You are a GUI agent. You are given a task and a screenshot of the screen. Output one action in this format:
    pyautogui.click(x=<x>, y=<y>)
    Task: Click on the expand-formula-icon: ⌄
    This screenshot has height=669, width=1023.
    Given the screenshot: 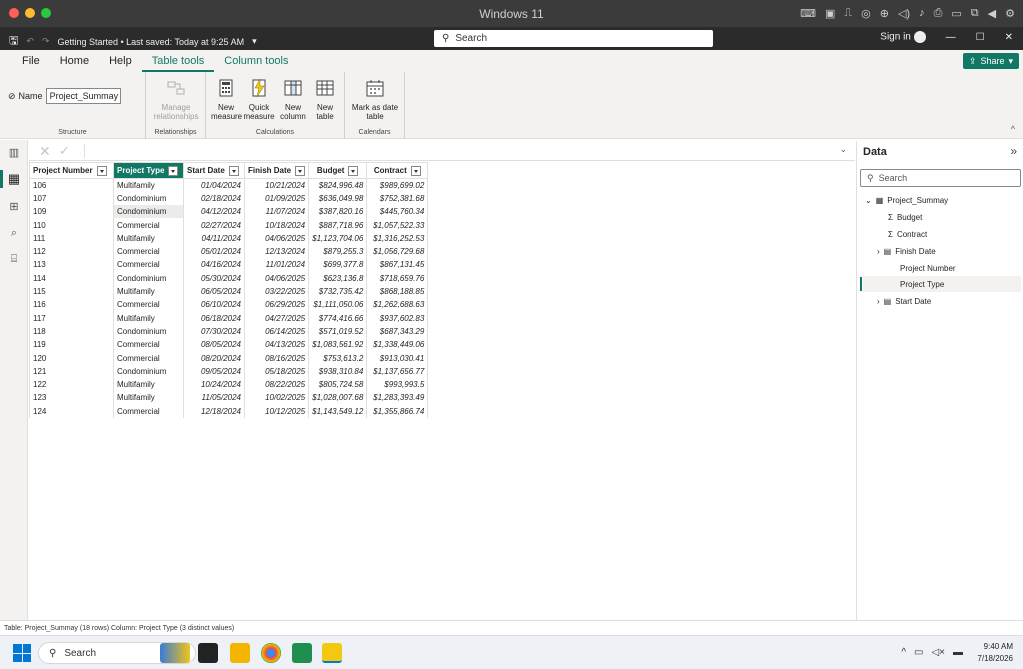 What is the action you would take?
    pyautogui.click(x=843, y=149)
    